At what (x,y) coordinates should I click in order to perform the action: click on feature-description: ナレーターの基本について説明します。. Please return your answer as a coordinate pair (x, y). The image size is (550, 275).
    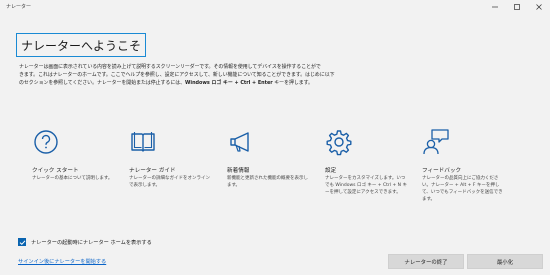
    Looking at the image, I should click on (72, 178).